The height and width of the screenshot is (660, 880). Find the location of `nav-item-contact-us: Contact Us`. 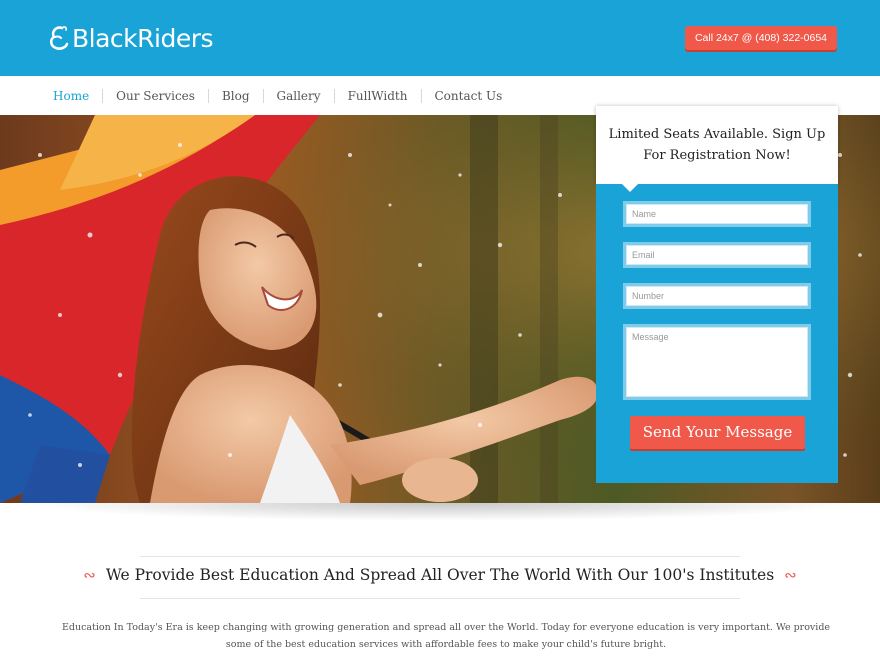

nav-item-contact-us: Contact Us is located at coordinates (468, 95).